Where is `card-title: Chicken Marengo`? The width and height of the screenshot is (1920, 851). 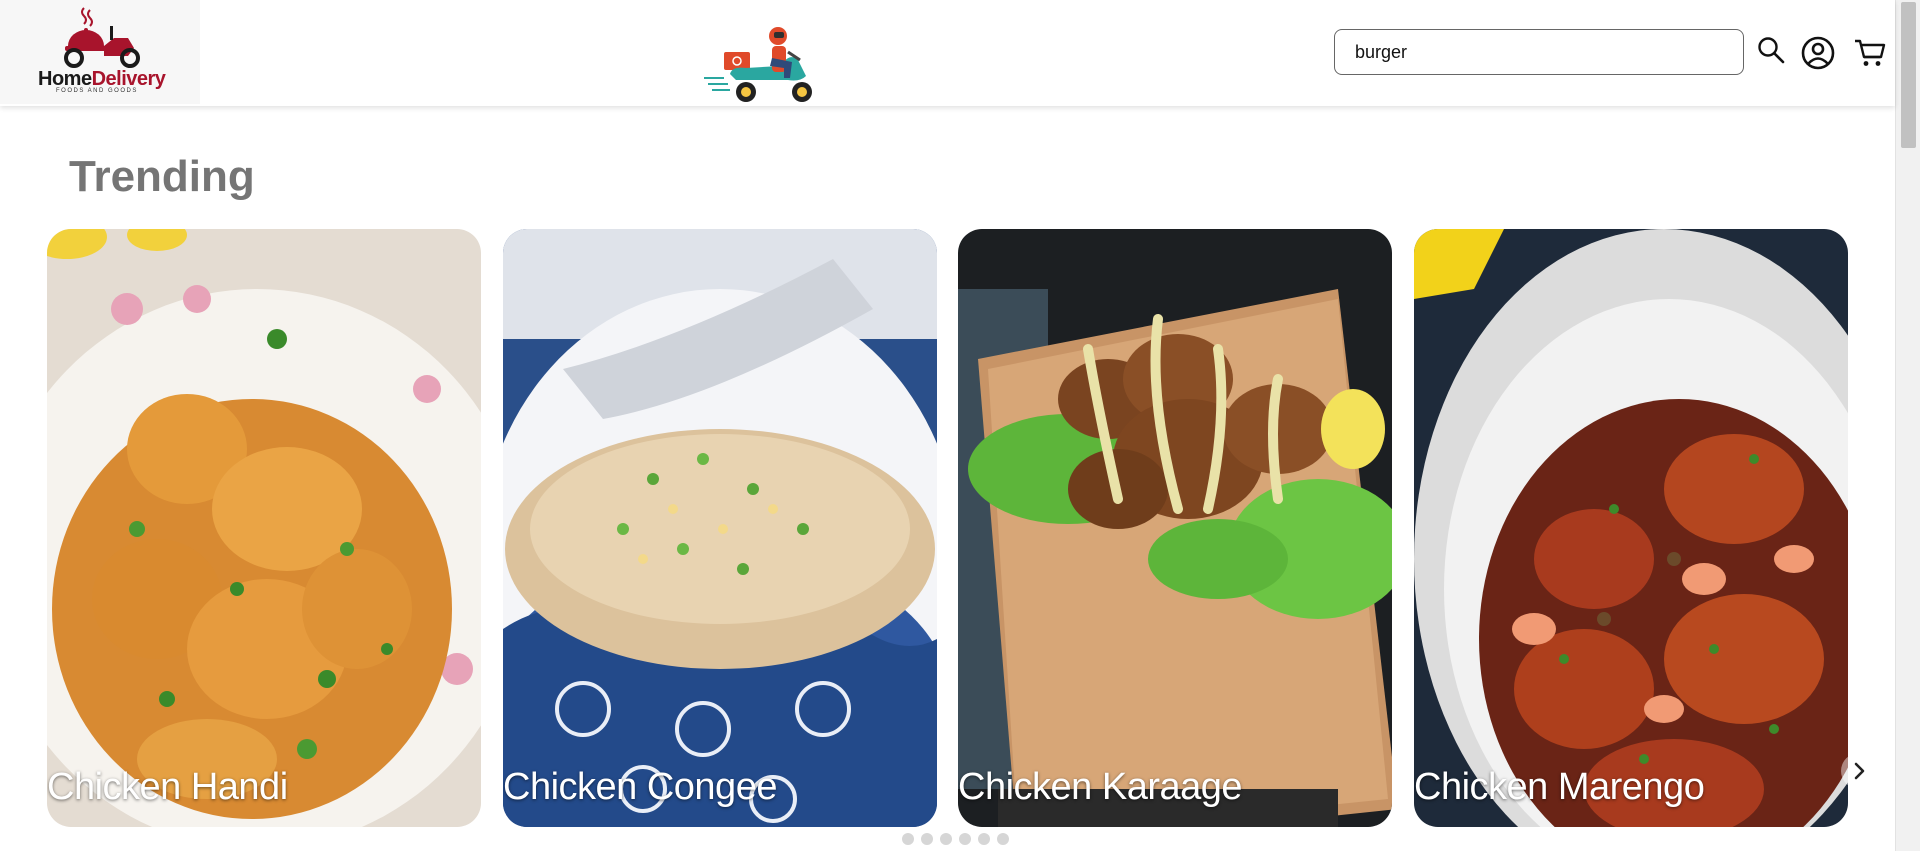 card-title: Chicken Marengo is located at coordinates (1559, 787).